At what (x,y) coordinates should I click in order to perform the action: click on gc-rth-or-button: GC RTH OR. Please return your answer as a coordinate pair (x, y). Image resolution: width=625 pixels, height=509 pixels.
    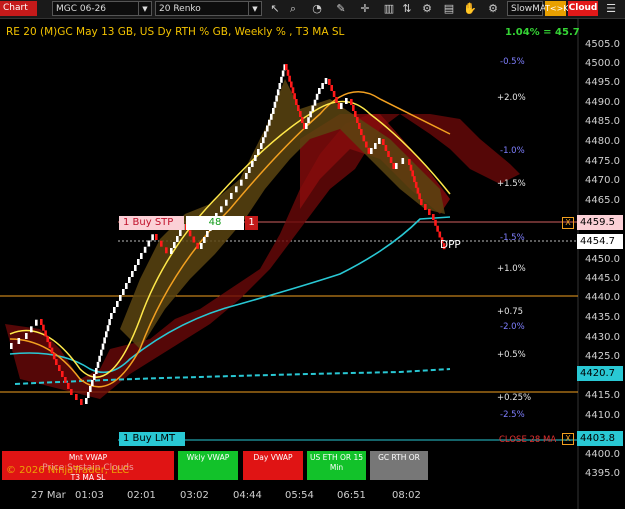
    Looking at the image, I should click on (399, 465).